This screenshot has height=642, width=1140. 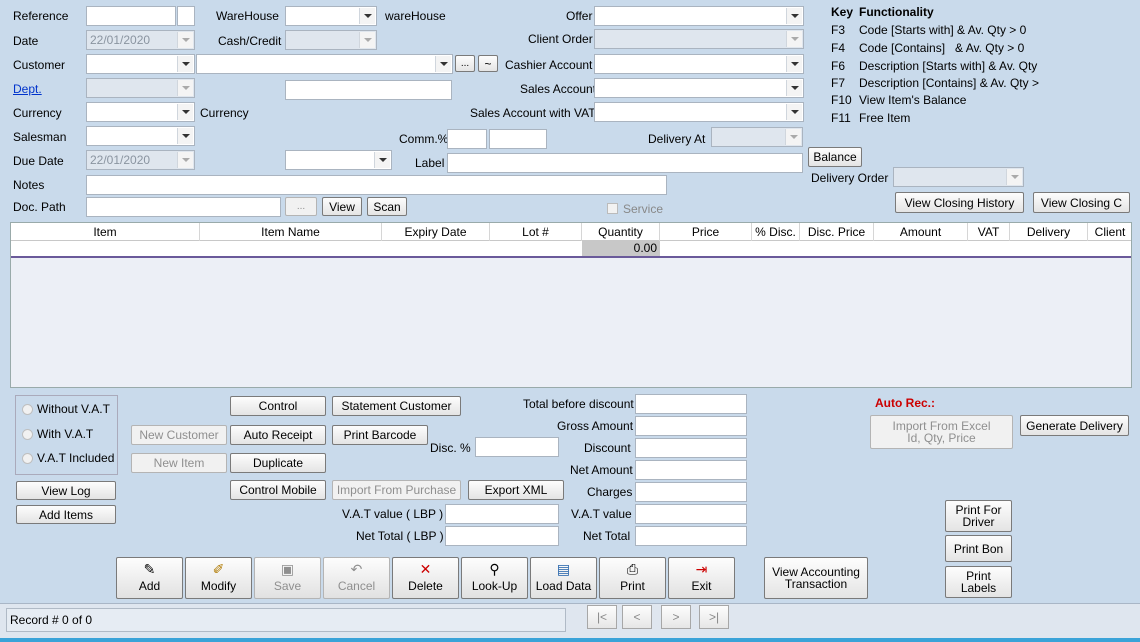 I want to click on sales-account-dropdown, so click(x=699, y=88).